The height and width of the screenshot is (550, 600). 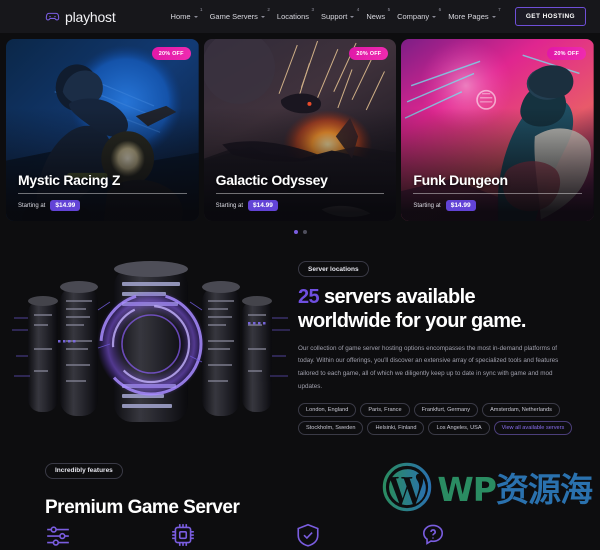 What do you see at coordinates (327, 410) in the screenshot?
I see `location-chip: London, England` at bounding box center [327, 410].